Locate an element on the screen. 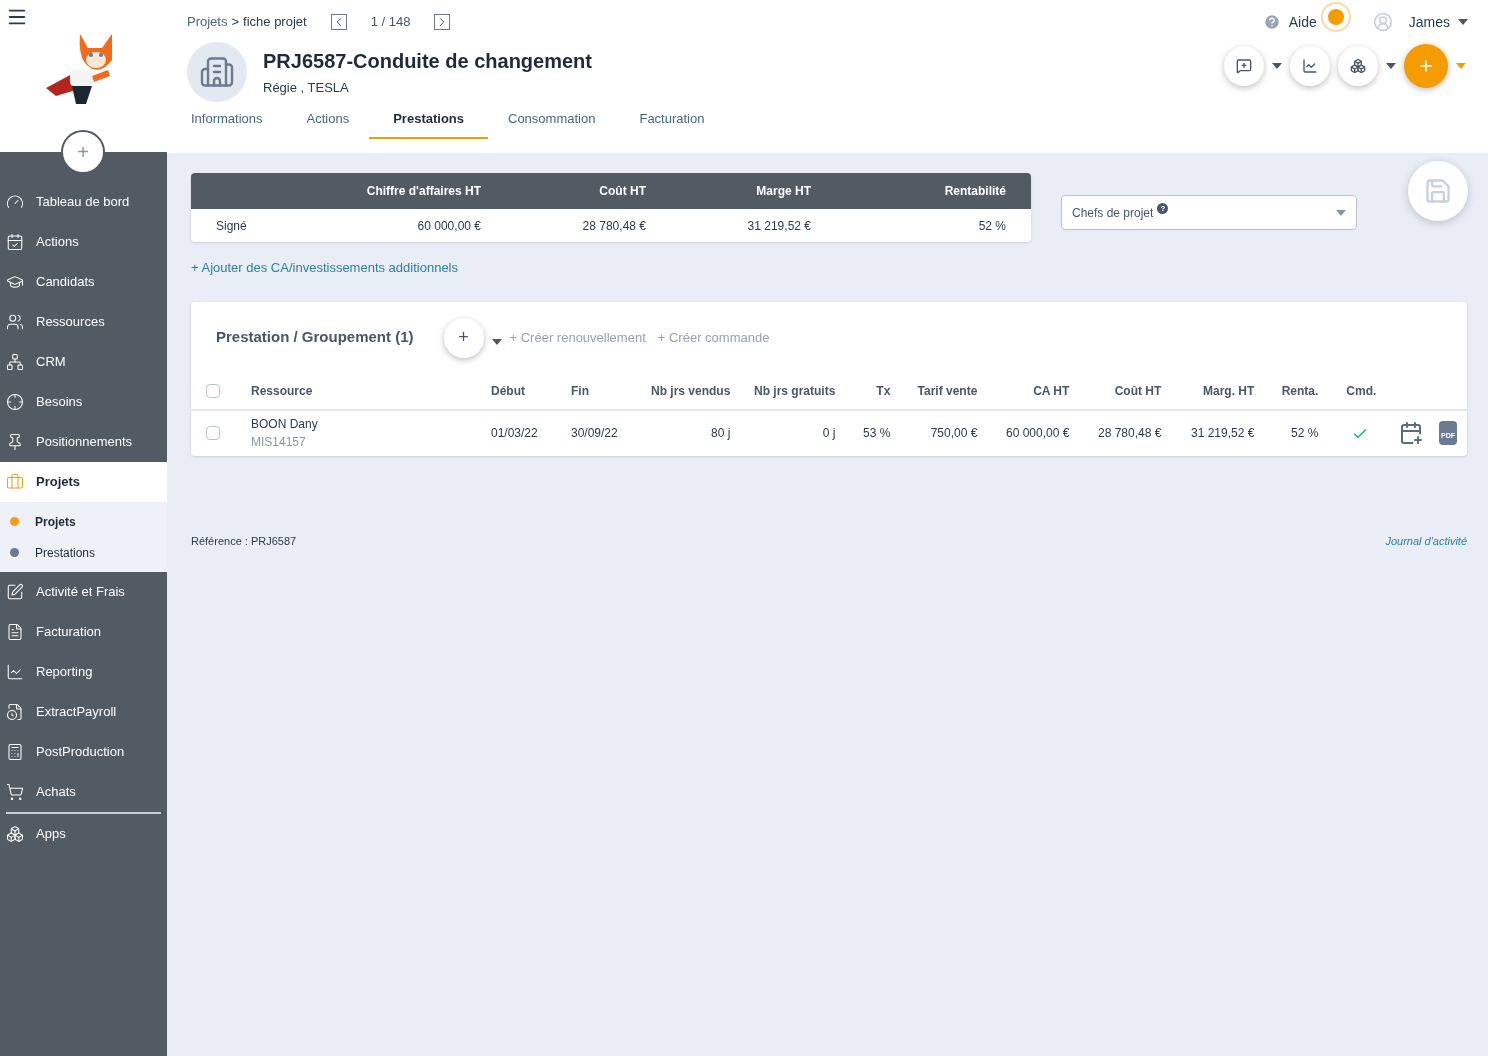  sidebar-item: Candidats is located at coordinates (83, 282).